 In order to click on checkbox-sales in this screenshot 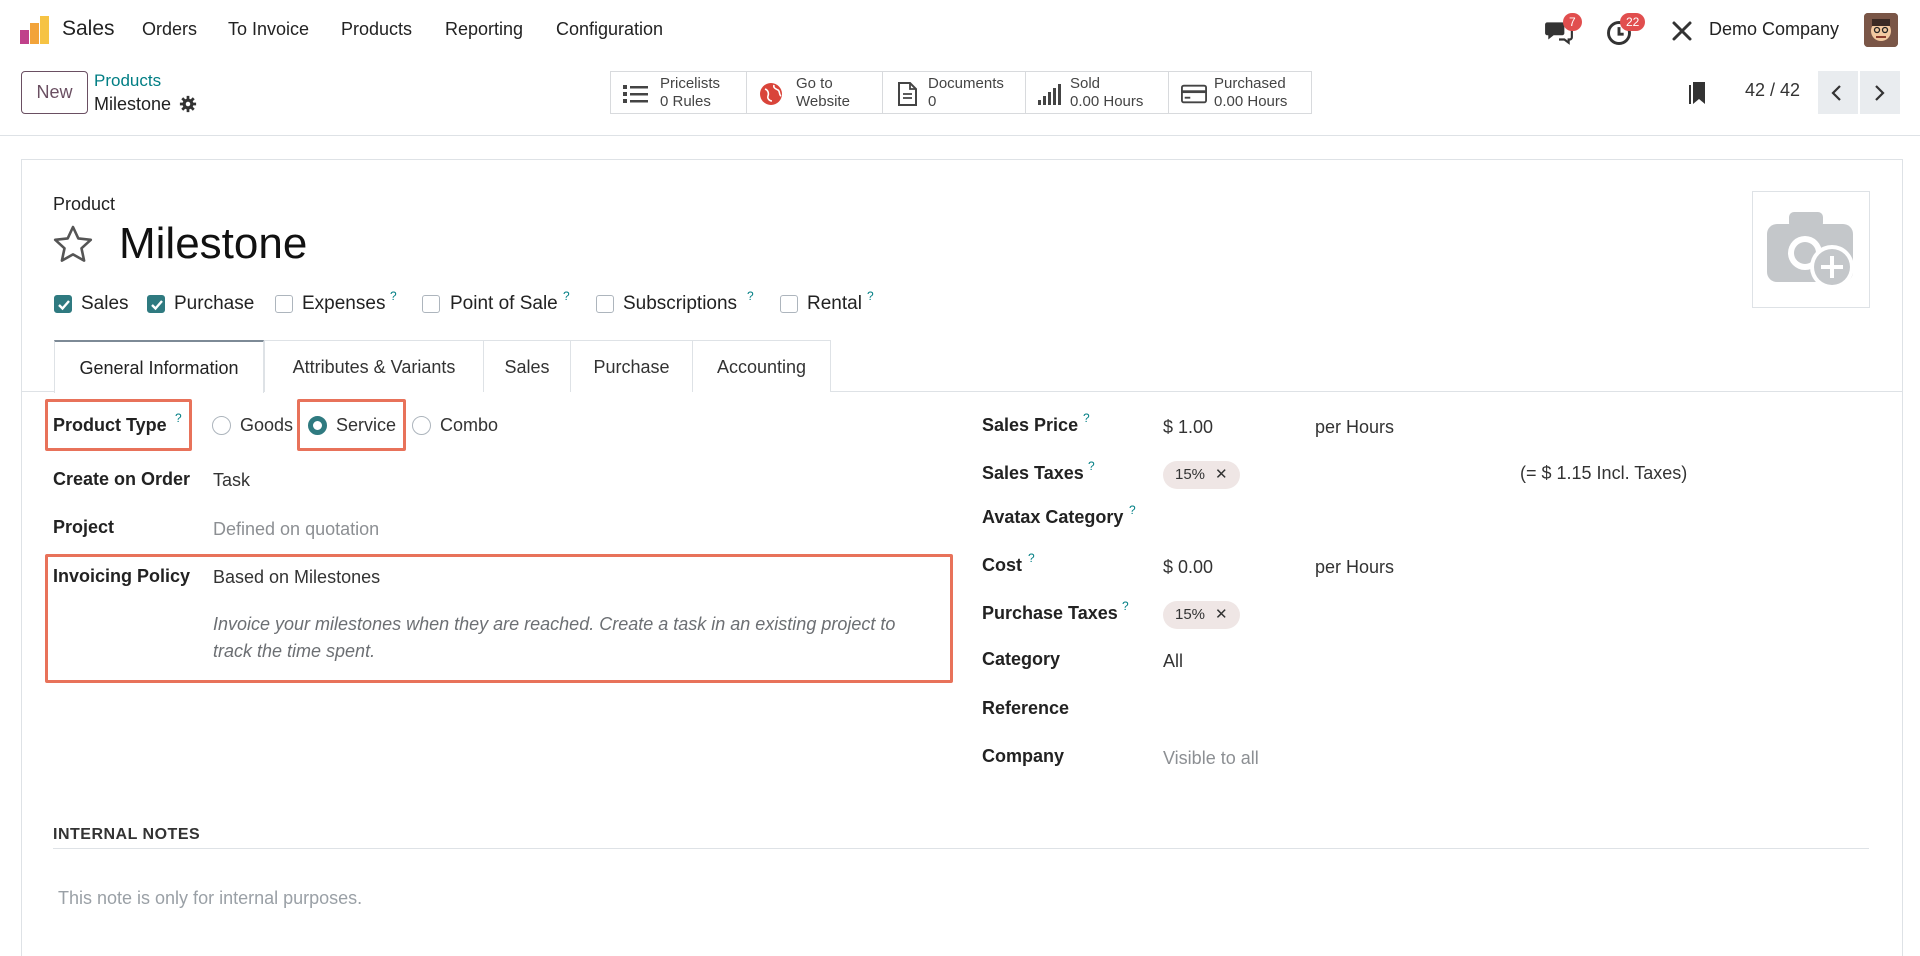, I will do `click(63, 304)`.